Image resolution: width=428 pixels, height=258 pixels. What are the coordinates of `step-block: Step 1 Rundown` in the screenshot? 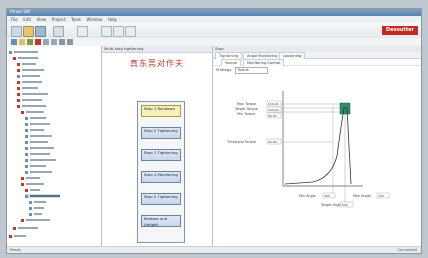 It's located at (161, 111).